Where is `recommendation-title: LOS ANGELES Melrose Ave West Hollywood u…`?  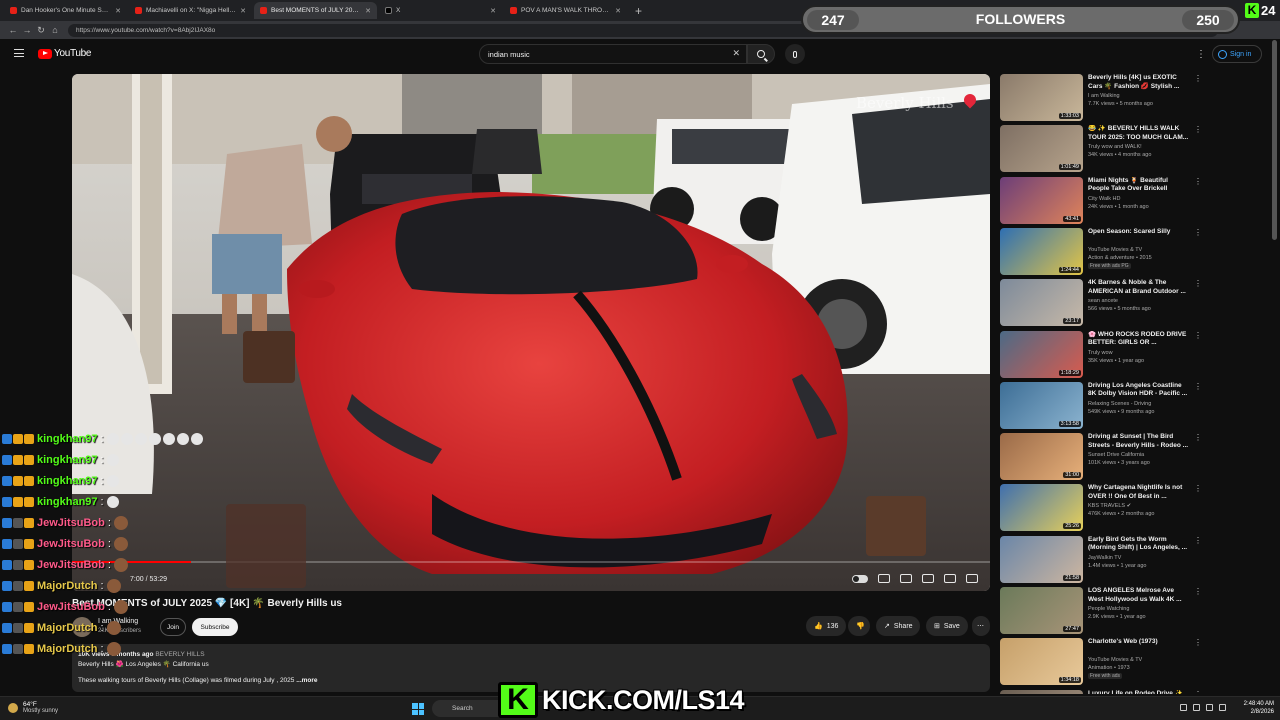
recommendation-title: LOS ANGELES Melrose Ave West Hollywood u… is located at coordinates (1139, 595).